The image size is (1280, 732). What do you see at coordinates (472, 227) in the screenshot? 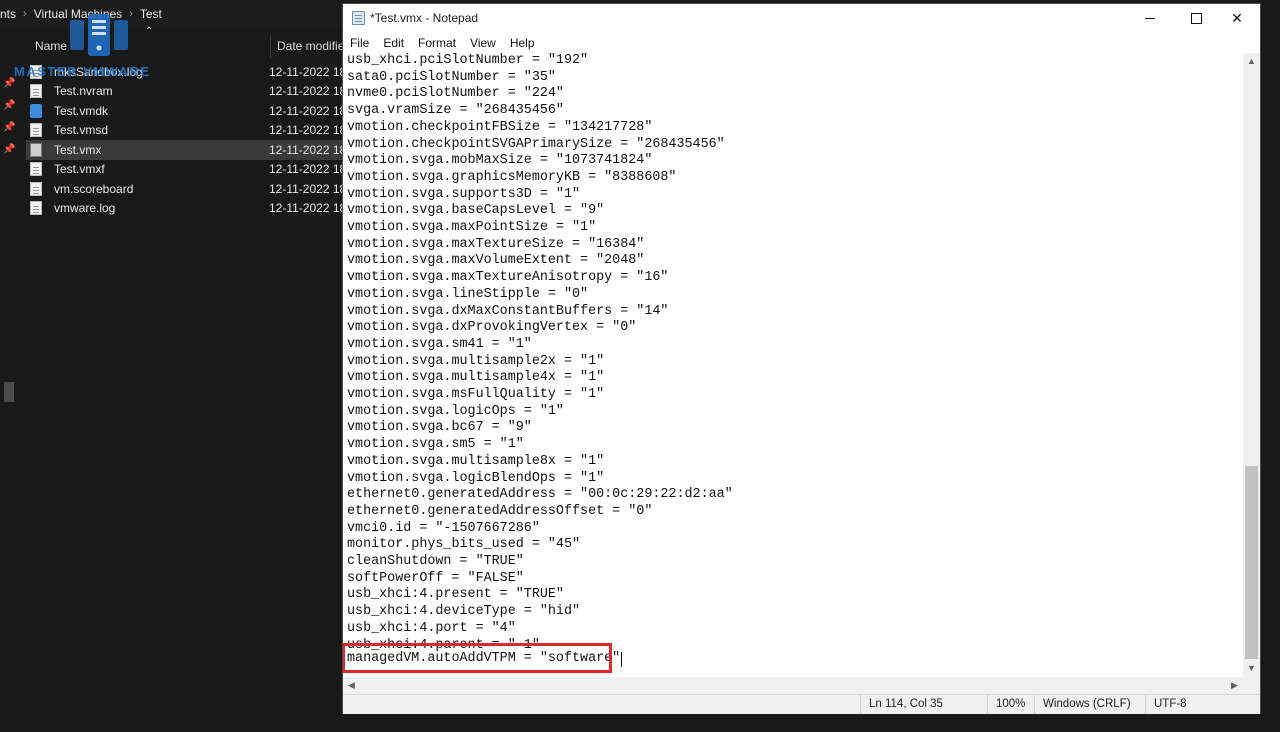
I see `code-line: vmotion.svga.maxPointSize = "1"` at bounding box center [472, 227].